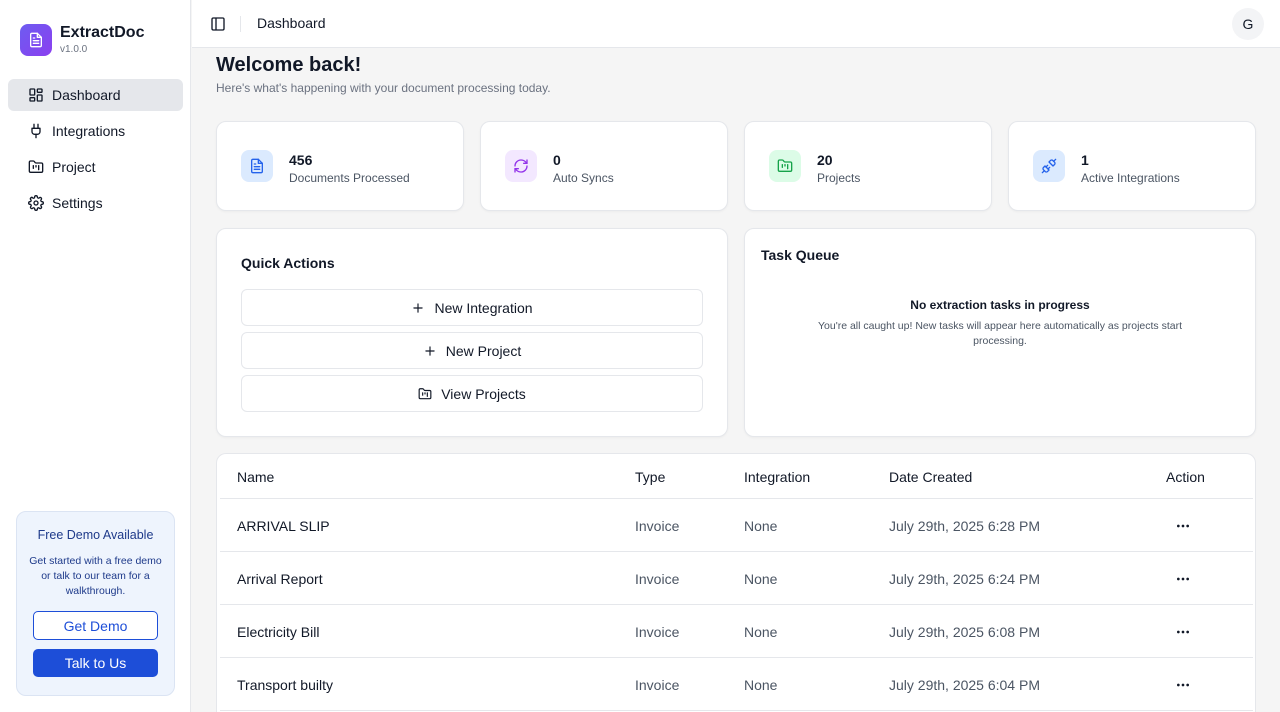 Image resolution: width=1280 pixels, height=712 pixels. What do you see at coordinates (557, 160) in the screenshot?
I see `stat-value: 0` at bounding box center [557, 160].